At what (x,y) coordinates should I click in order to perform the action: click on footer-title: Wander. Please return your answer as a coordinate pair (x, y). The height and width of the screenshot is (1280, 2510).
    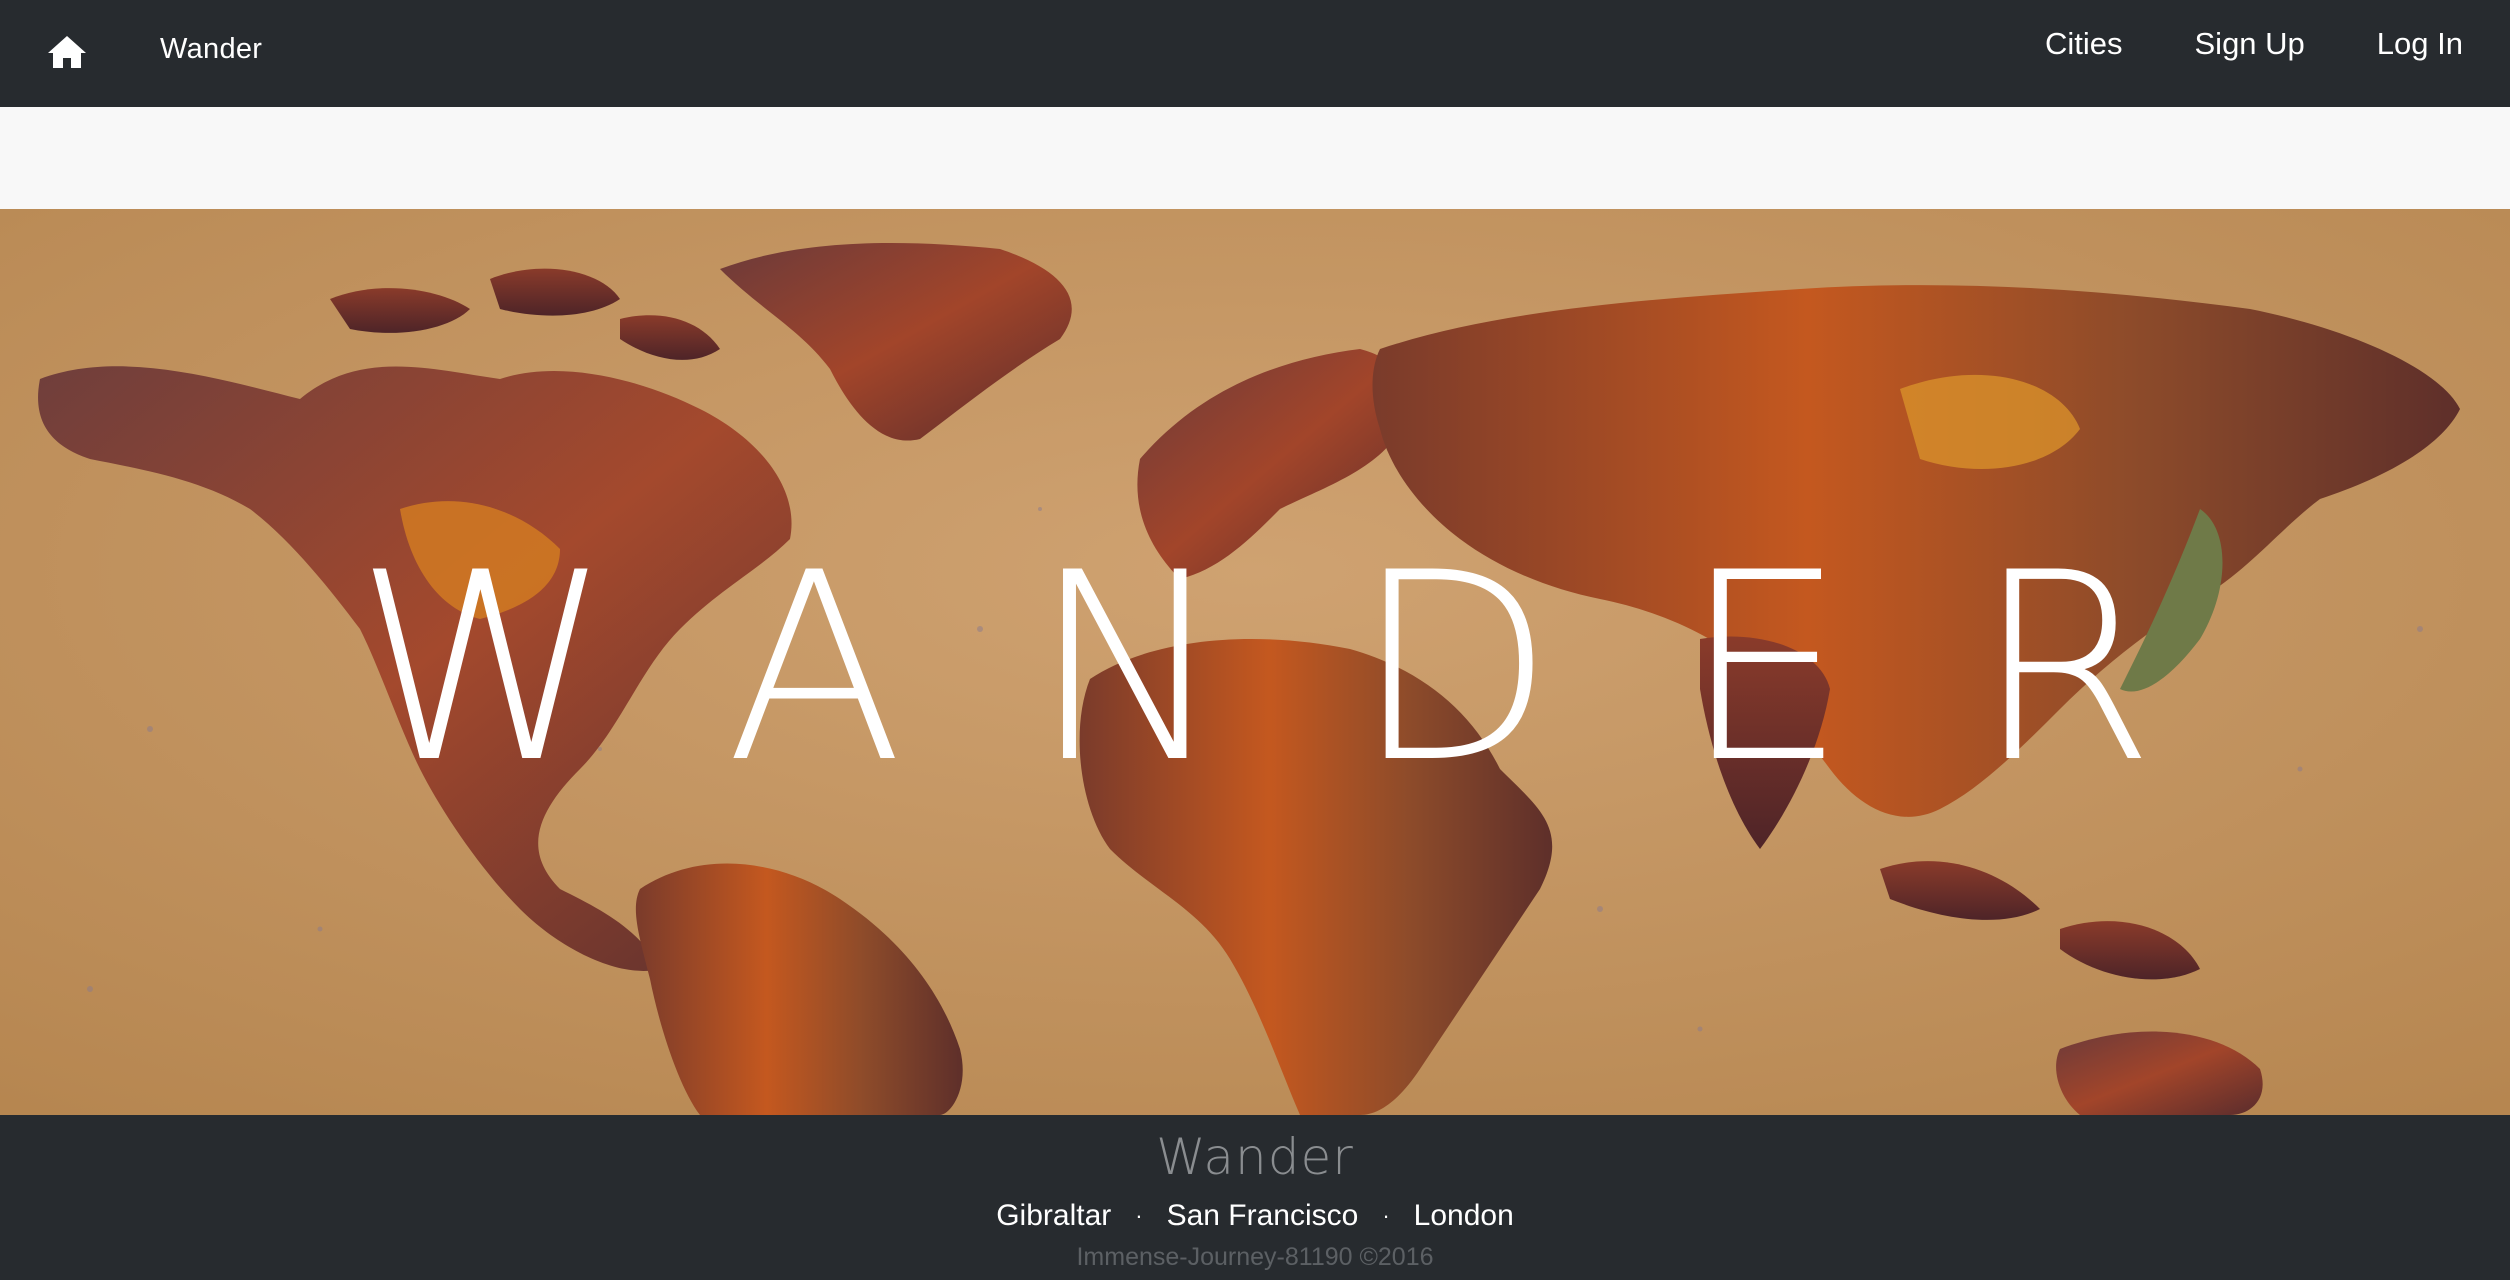
    Looking at the image, I should click on (1255, 1157).